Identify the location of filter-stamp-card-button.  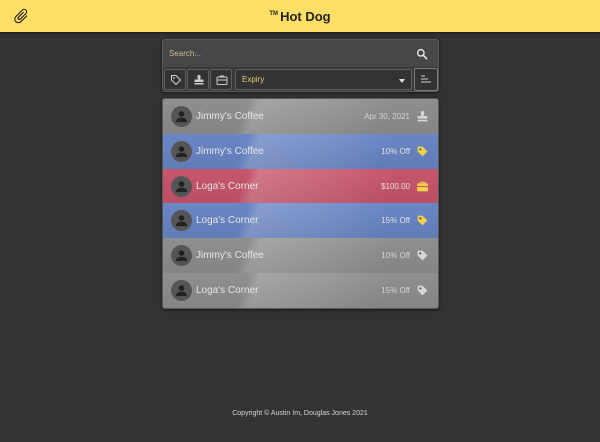
(198, 79).